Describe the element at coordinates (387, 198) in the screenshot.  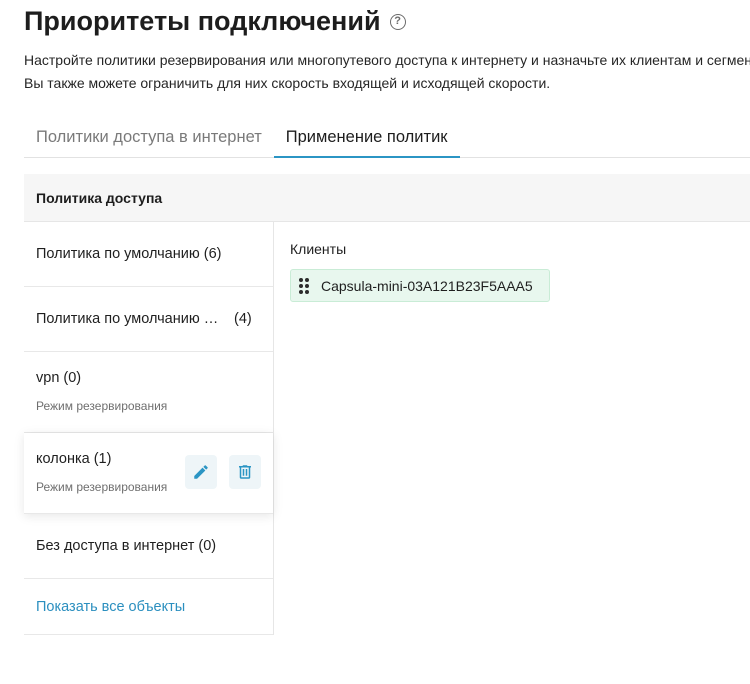
I see `policy-panel-header: Политика доступа` at that location.